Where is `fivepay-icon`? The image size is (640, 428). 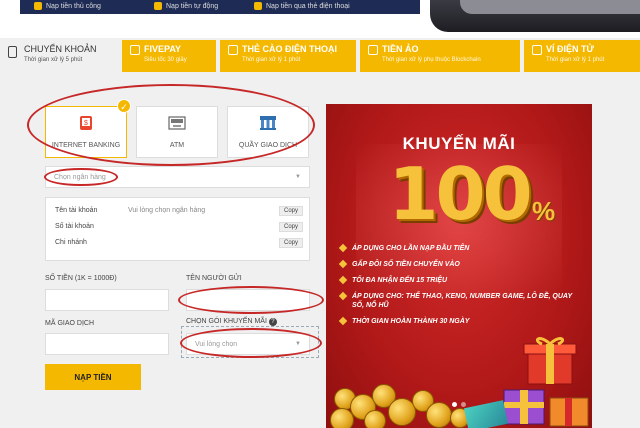
fivepay-icon is located at coordinates (135, 50).